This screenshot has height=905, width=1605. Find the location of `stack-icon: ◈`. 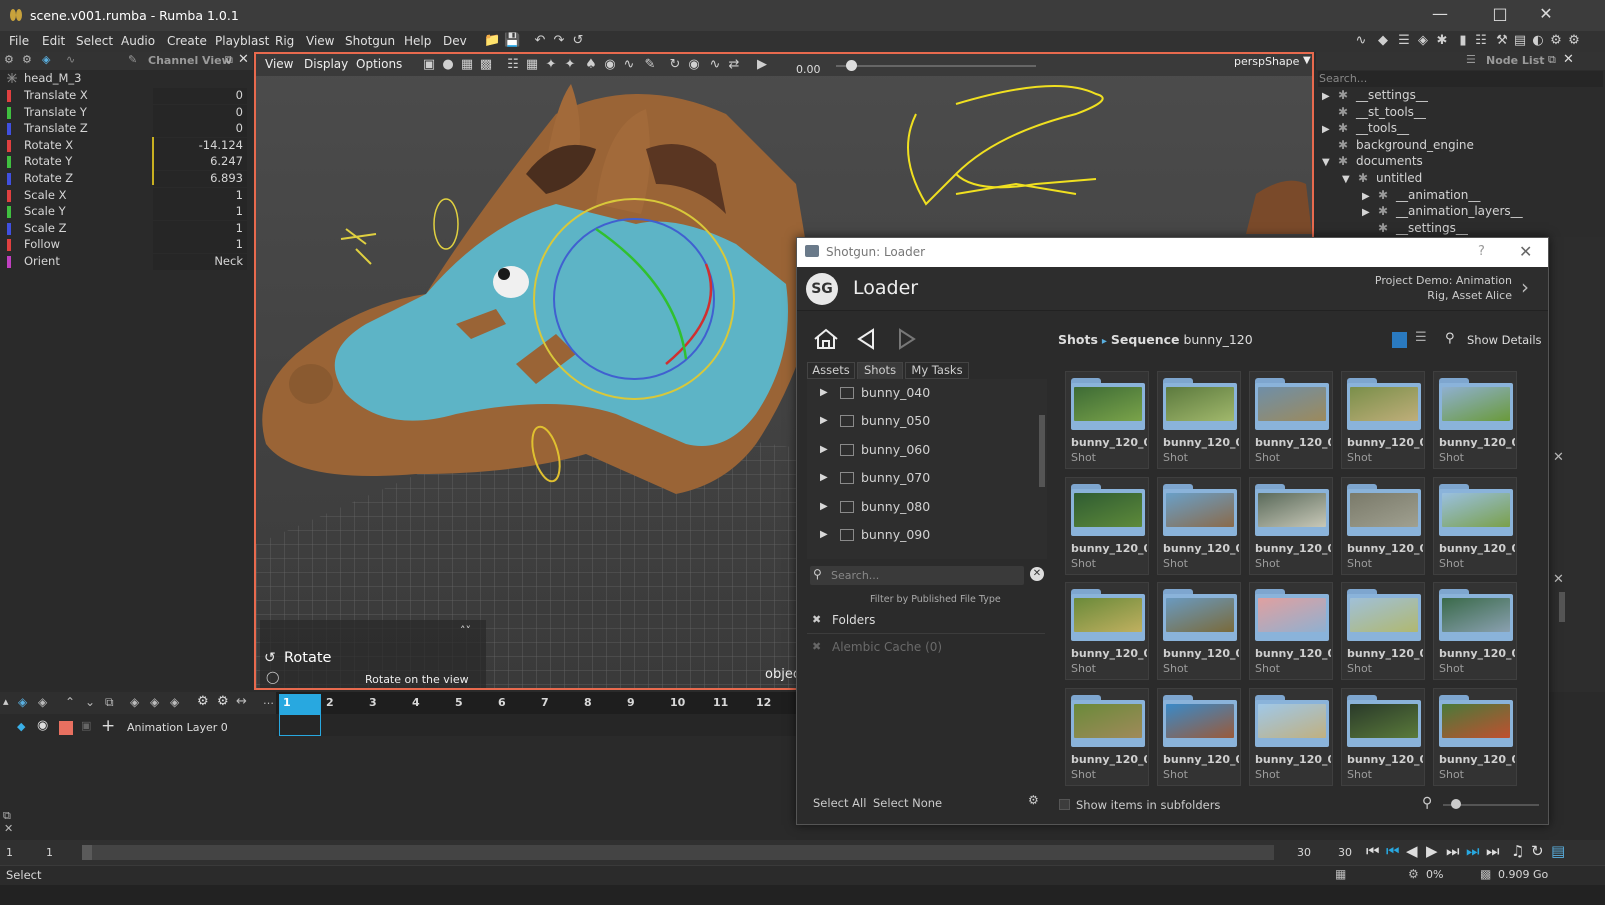

stack-icon: ◈ is located at coordinates (154, 702).